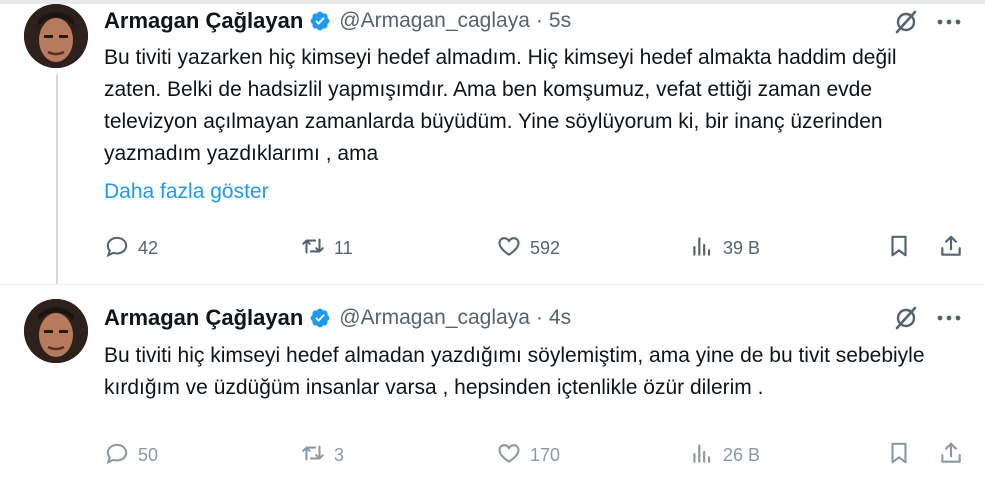  Describe the element at coordinates (148, 247) in the screenshot. I see `reply-count: 42` at that location.